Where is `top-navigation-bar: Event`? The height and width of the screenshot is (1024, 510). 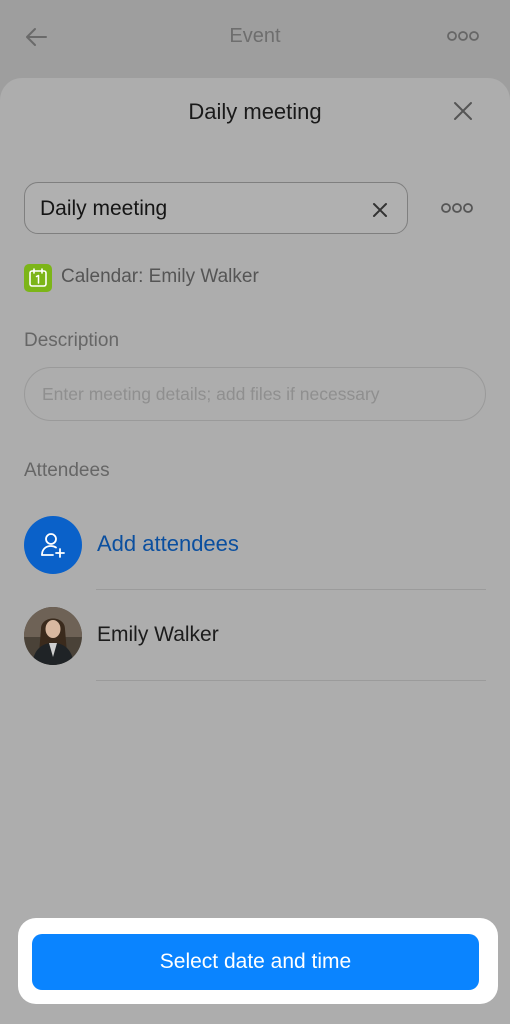 top-navigation-bar: Event is located at coordinates (255, 38).